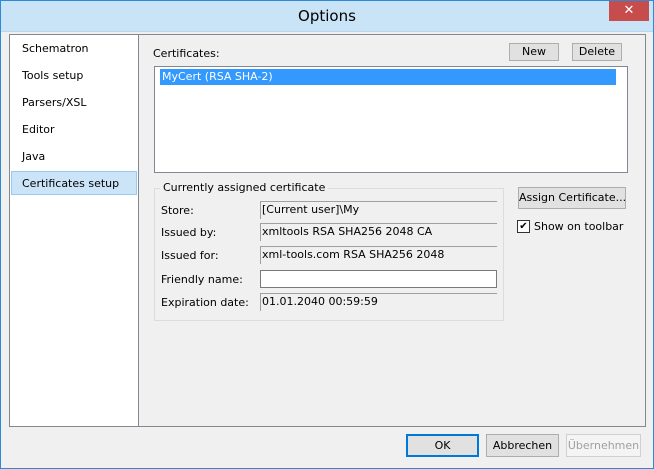 The image size is (654, 469). I want to click on group-title: Currently assigned certificate, so click(244, 187).